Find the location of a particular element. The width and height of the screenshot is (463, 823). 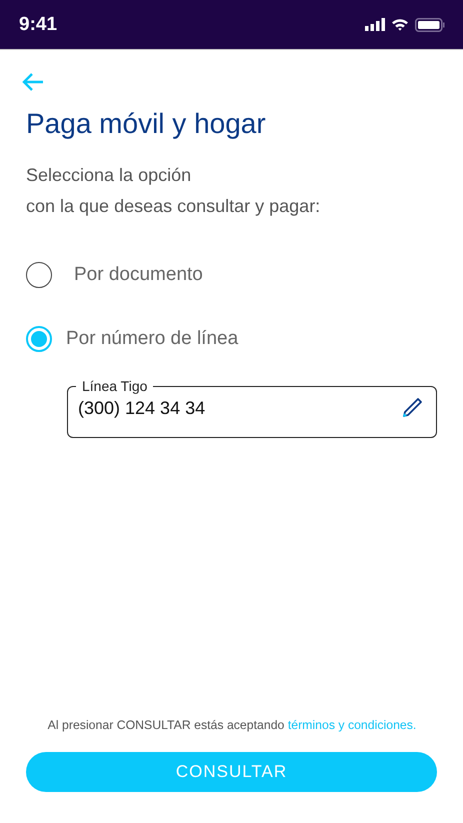

field-label: Línea Tigo is located at coordinates (114, 386).